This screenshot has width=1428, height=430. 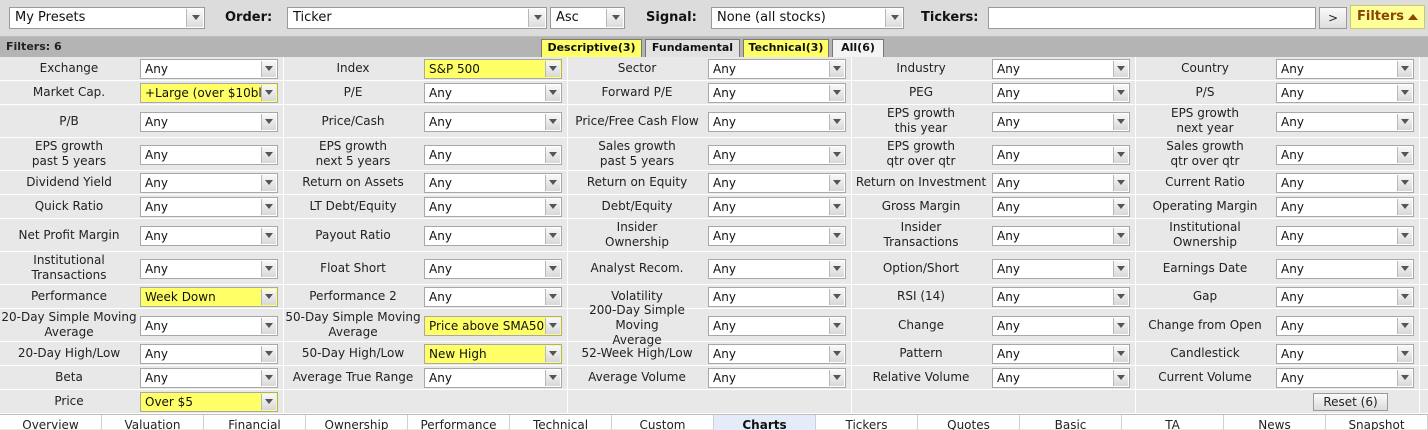 I want to click on filter-cell: Change Any, so click(x=994, y=325).